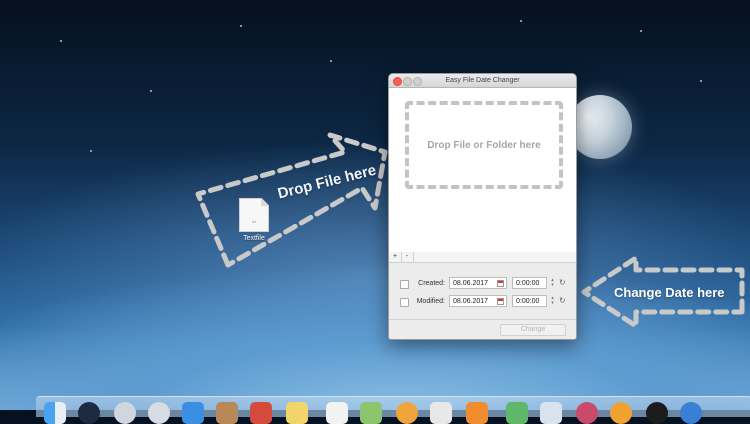 The height and width of the screenshot is (424, 750). Describe the element at coordinates (397, 81) in the screenshot. I see `close-button` at that location.